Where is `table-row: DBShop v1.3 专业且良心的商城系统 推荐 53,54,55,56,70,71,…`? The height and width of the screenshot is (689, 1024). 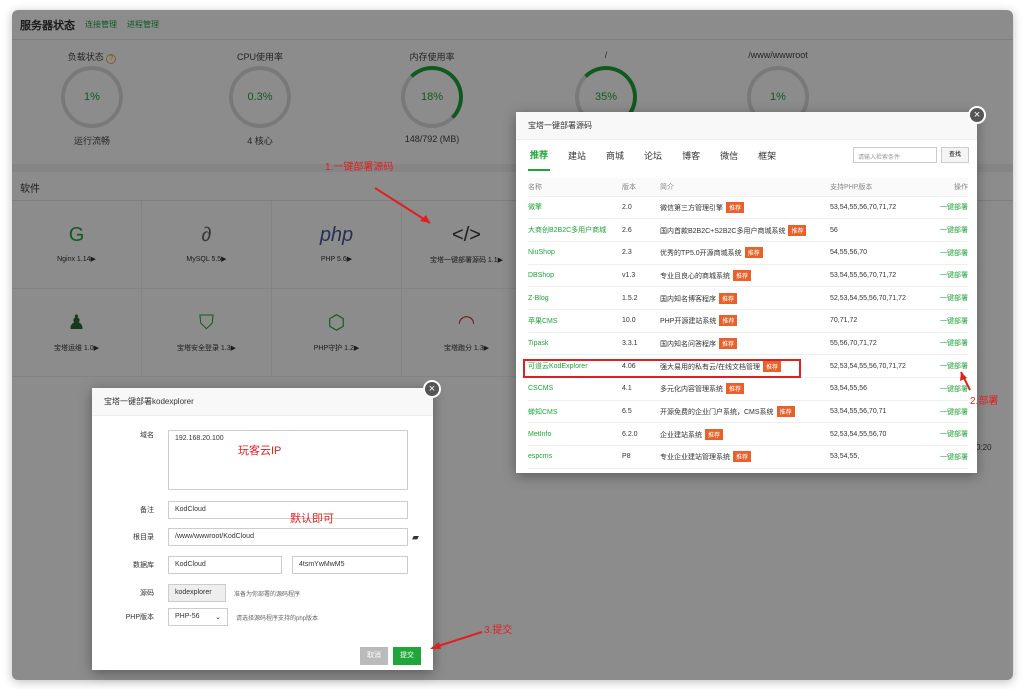 table-row: DBShop v1.3 专业且良心的商城系统 推荐 53,54,55,56,70,71,… is located at coordinates (748, 276).